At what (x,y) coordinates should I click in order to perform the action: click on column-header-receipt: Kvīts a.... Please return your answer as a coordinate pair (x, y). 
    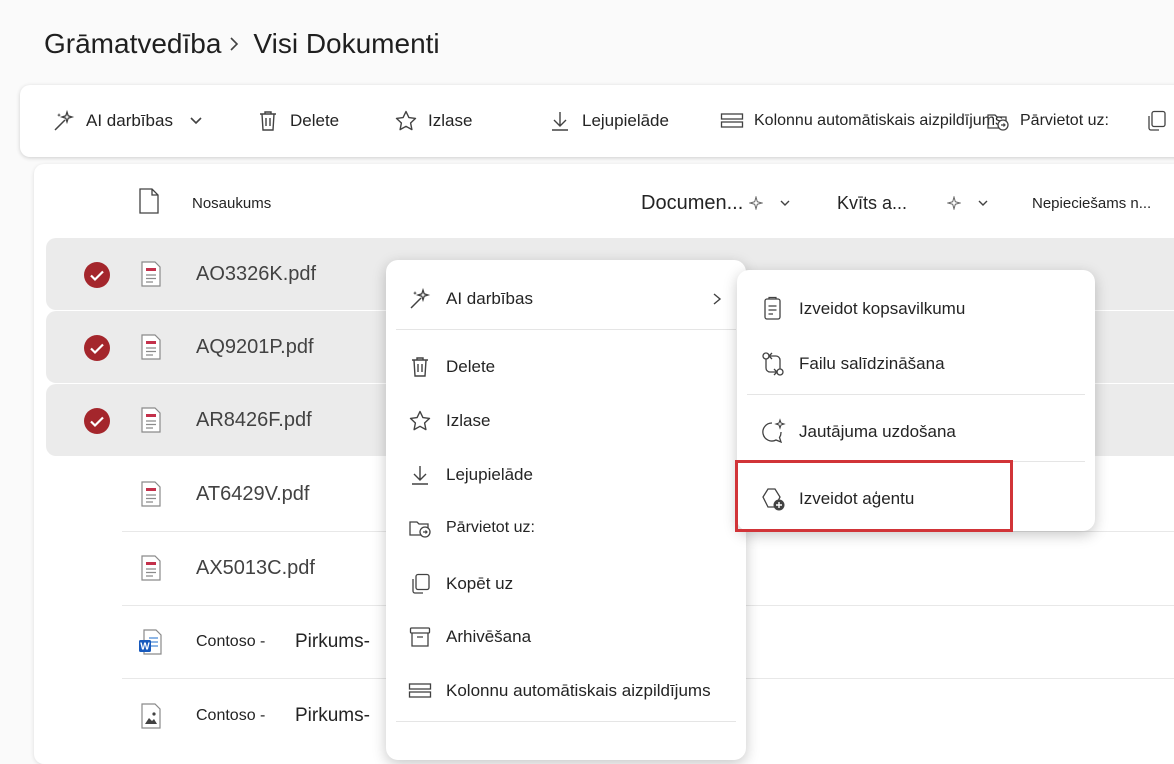
    Looking at the image, I should click on (913, 203).